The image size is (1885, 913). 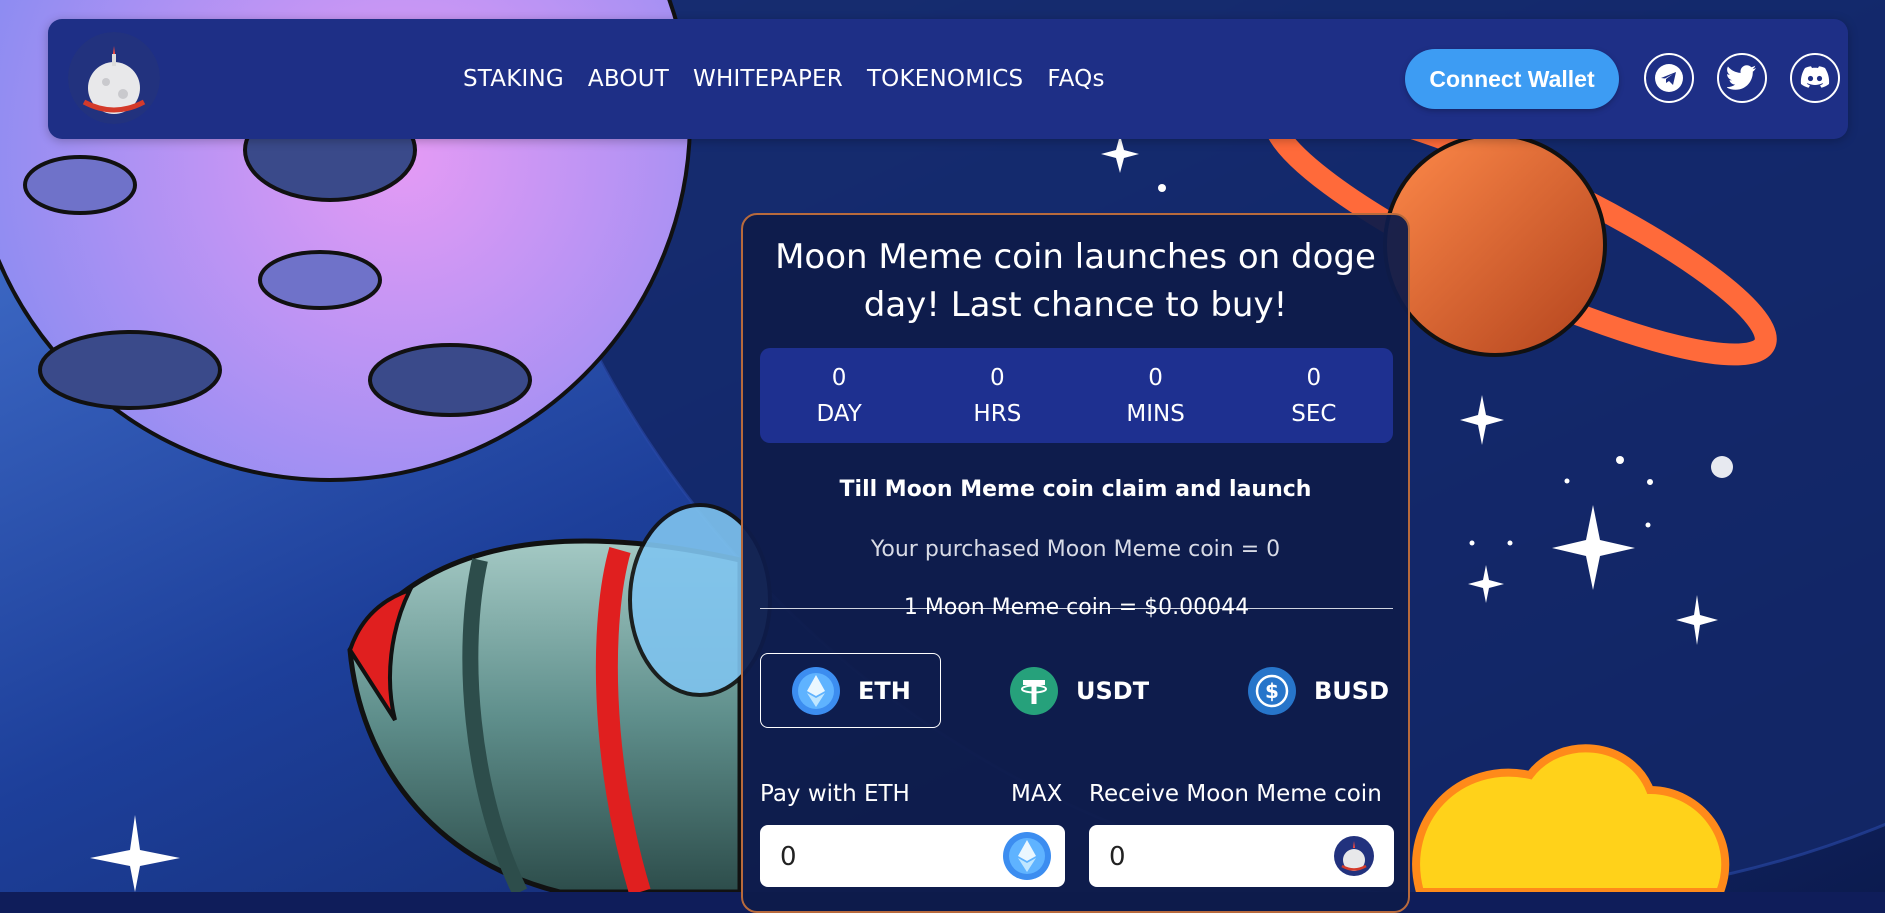 I want to click on countdown-unit: HRS, so click(x=997, y=413).